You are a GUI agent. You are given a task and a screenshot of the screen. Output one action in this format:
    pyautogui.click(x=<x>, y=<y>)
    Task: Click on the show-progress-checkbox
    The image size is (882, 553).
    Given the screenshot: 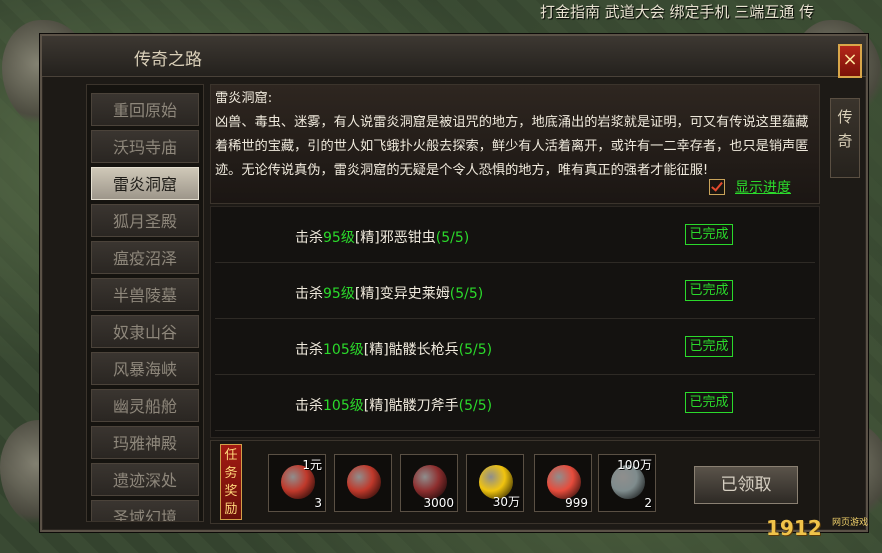 What is the action you would take?
    pyautogui.click(x=717, y=187)
    